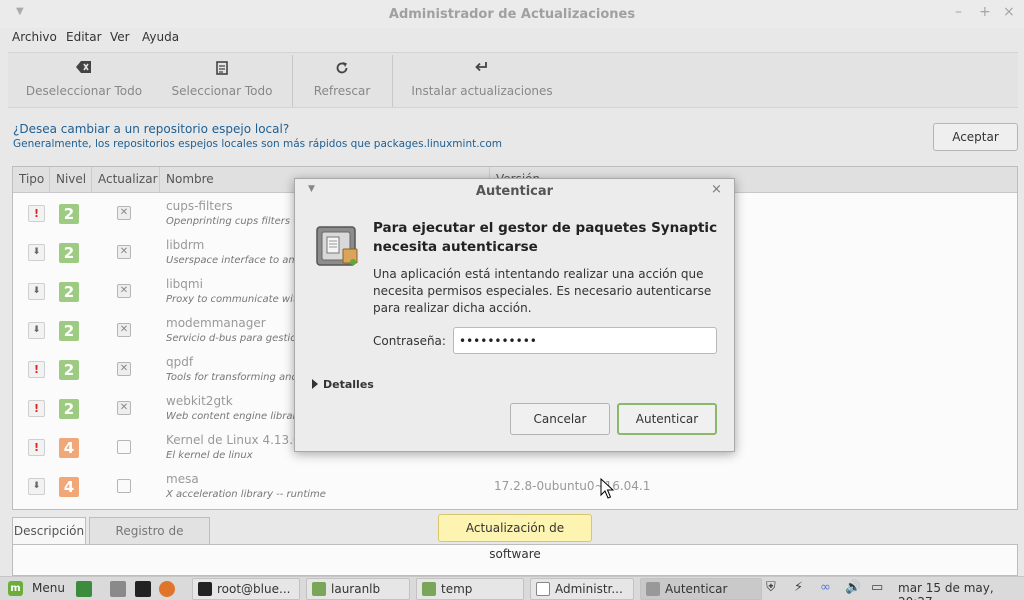  I want to click on taskbar-item-authenticate: Autenticar, so click(701, 589).